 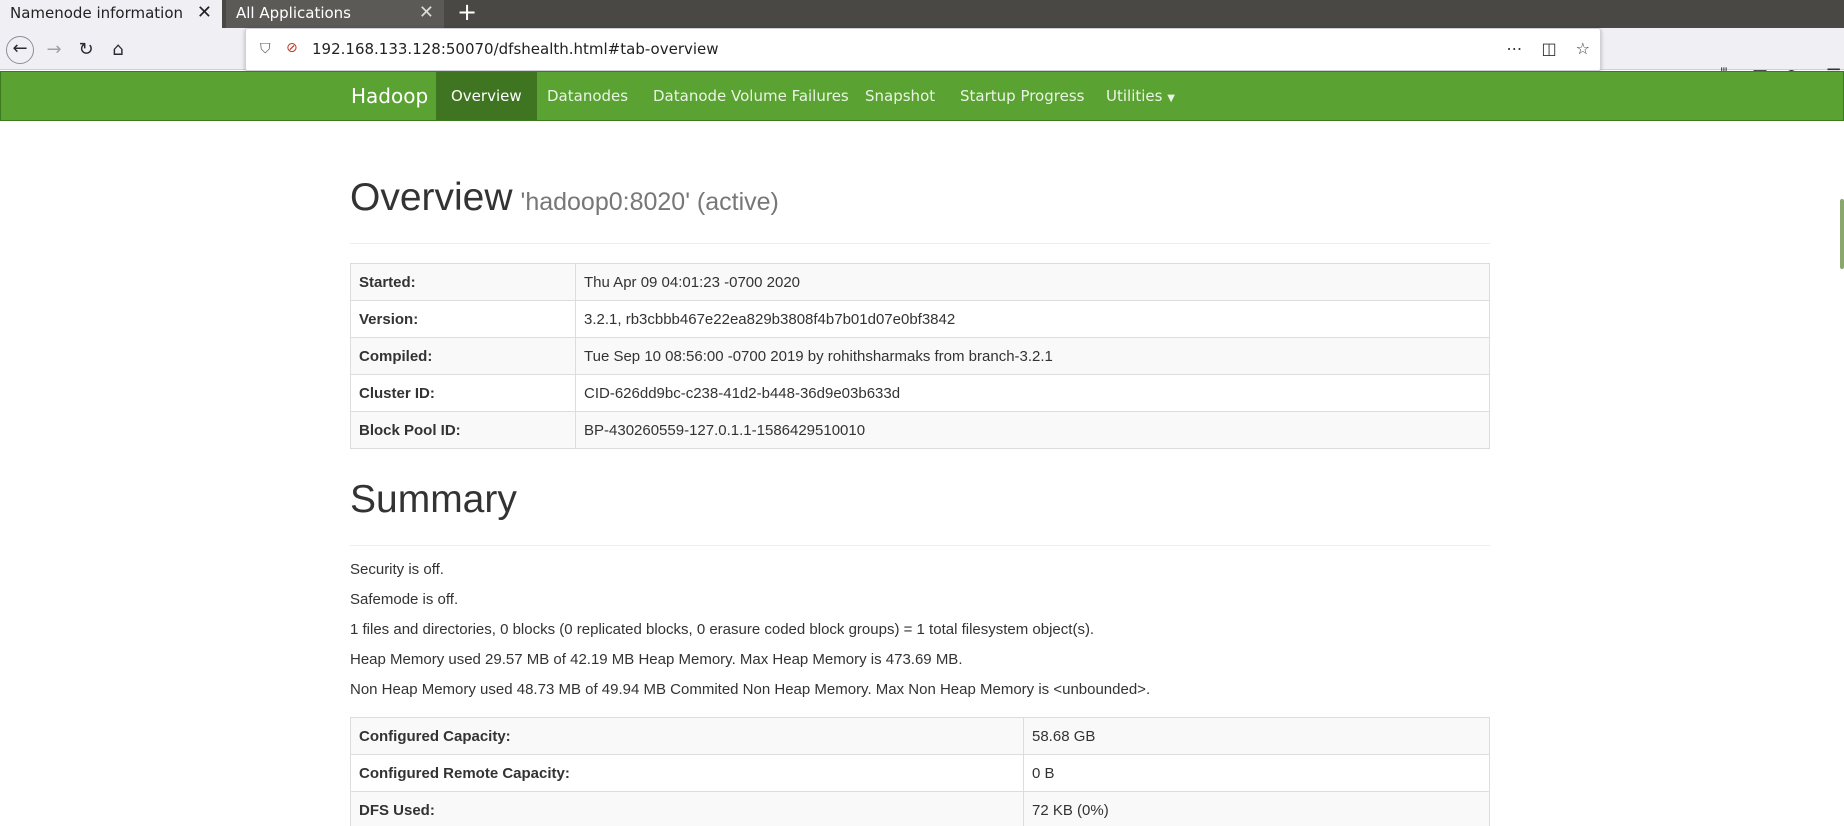 I want to click on row-value: 58.68 GB, so click(x=1256, y=736).